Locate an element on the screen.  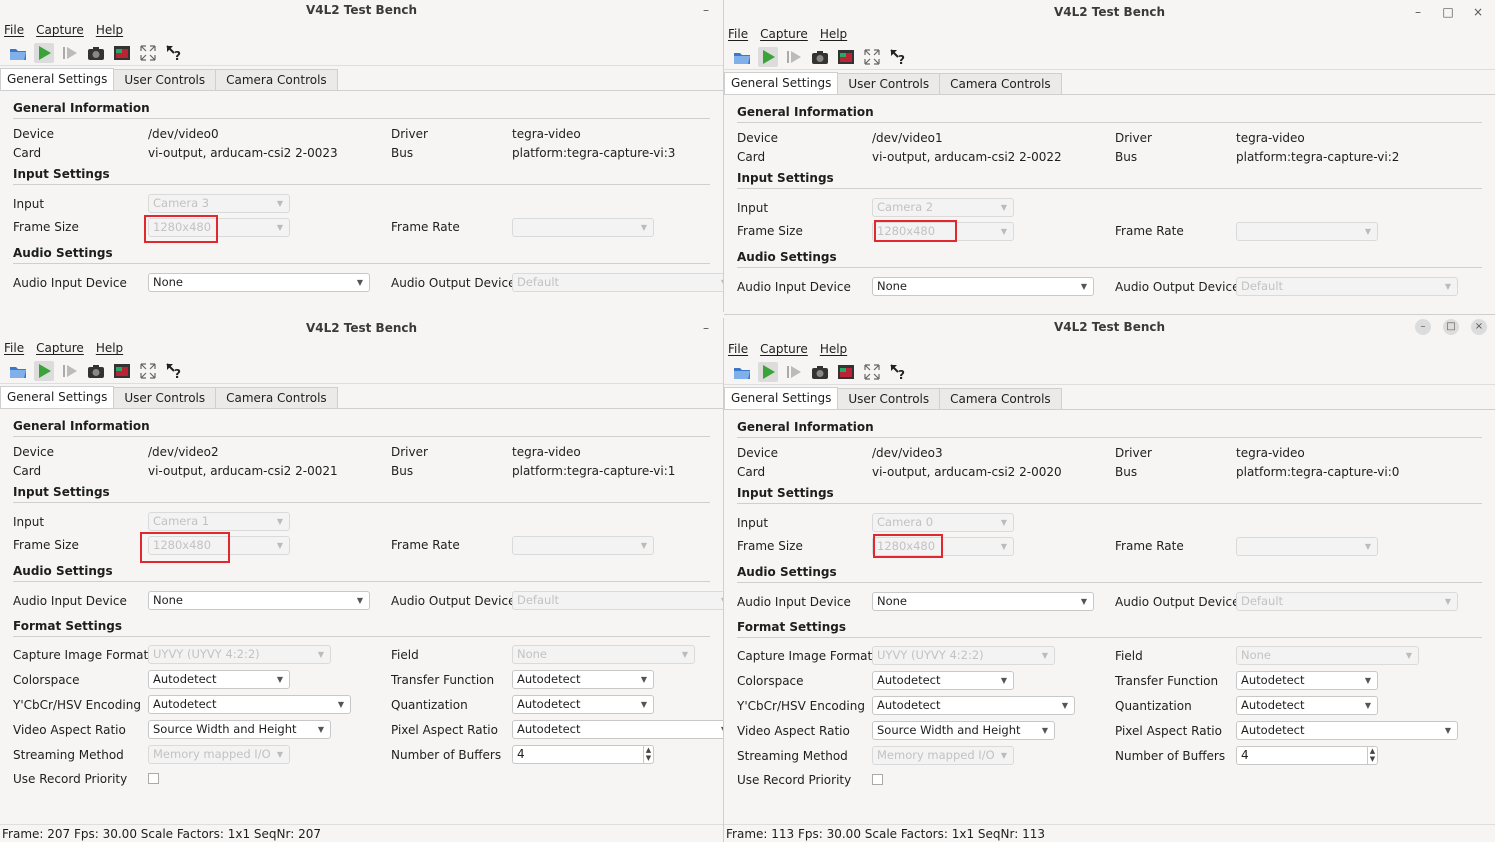
input-select: Camera 0 ▼ is located at coordinates (943, 522).